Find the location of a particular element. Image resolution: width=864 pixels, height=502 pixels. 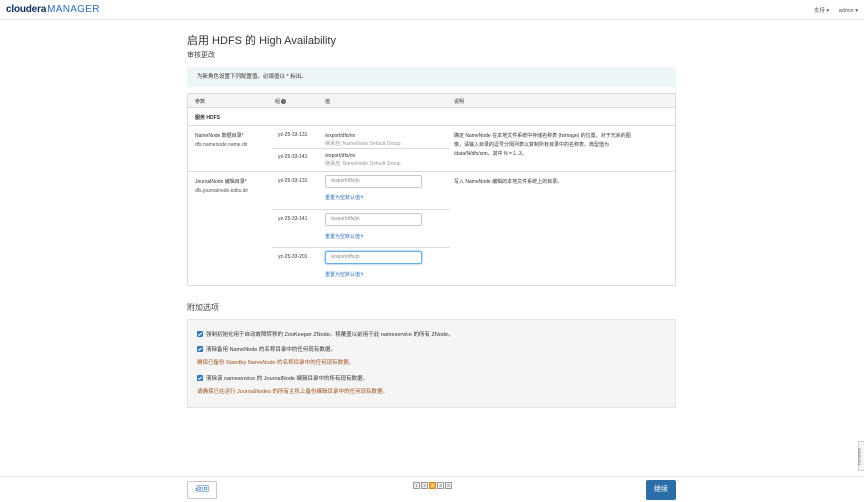

group-name: yz-25-33-201 is located at coordinates (293, 257).